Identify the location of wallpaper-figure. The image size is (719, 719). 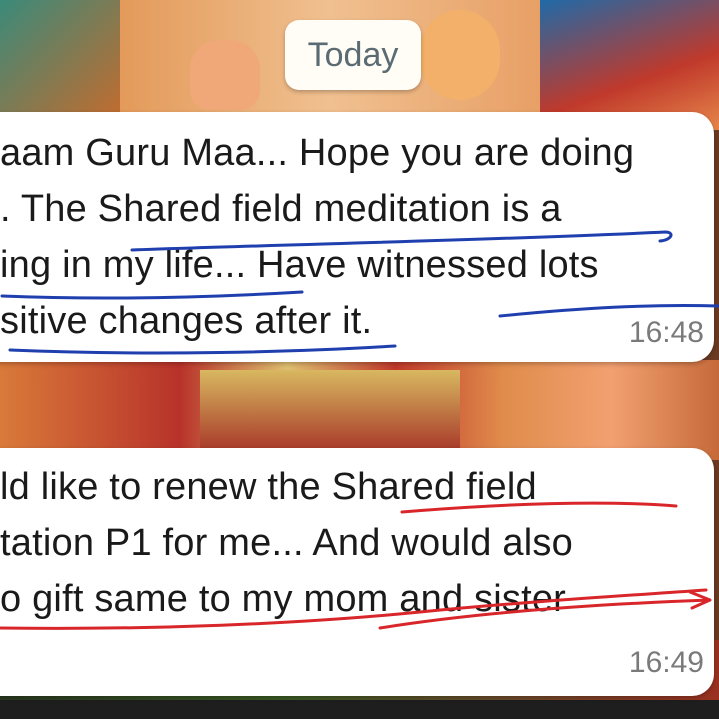
(460, 55).